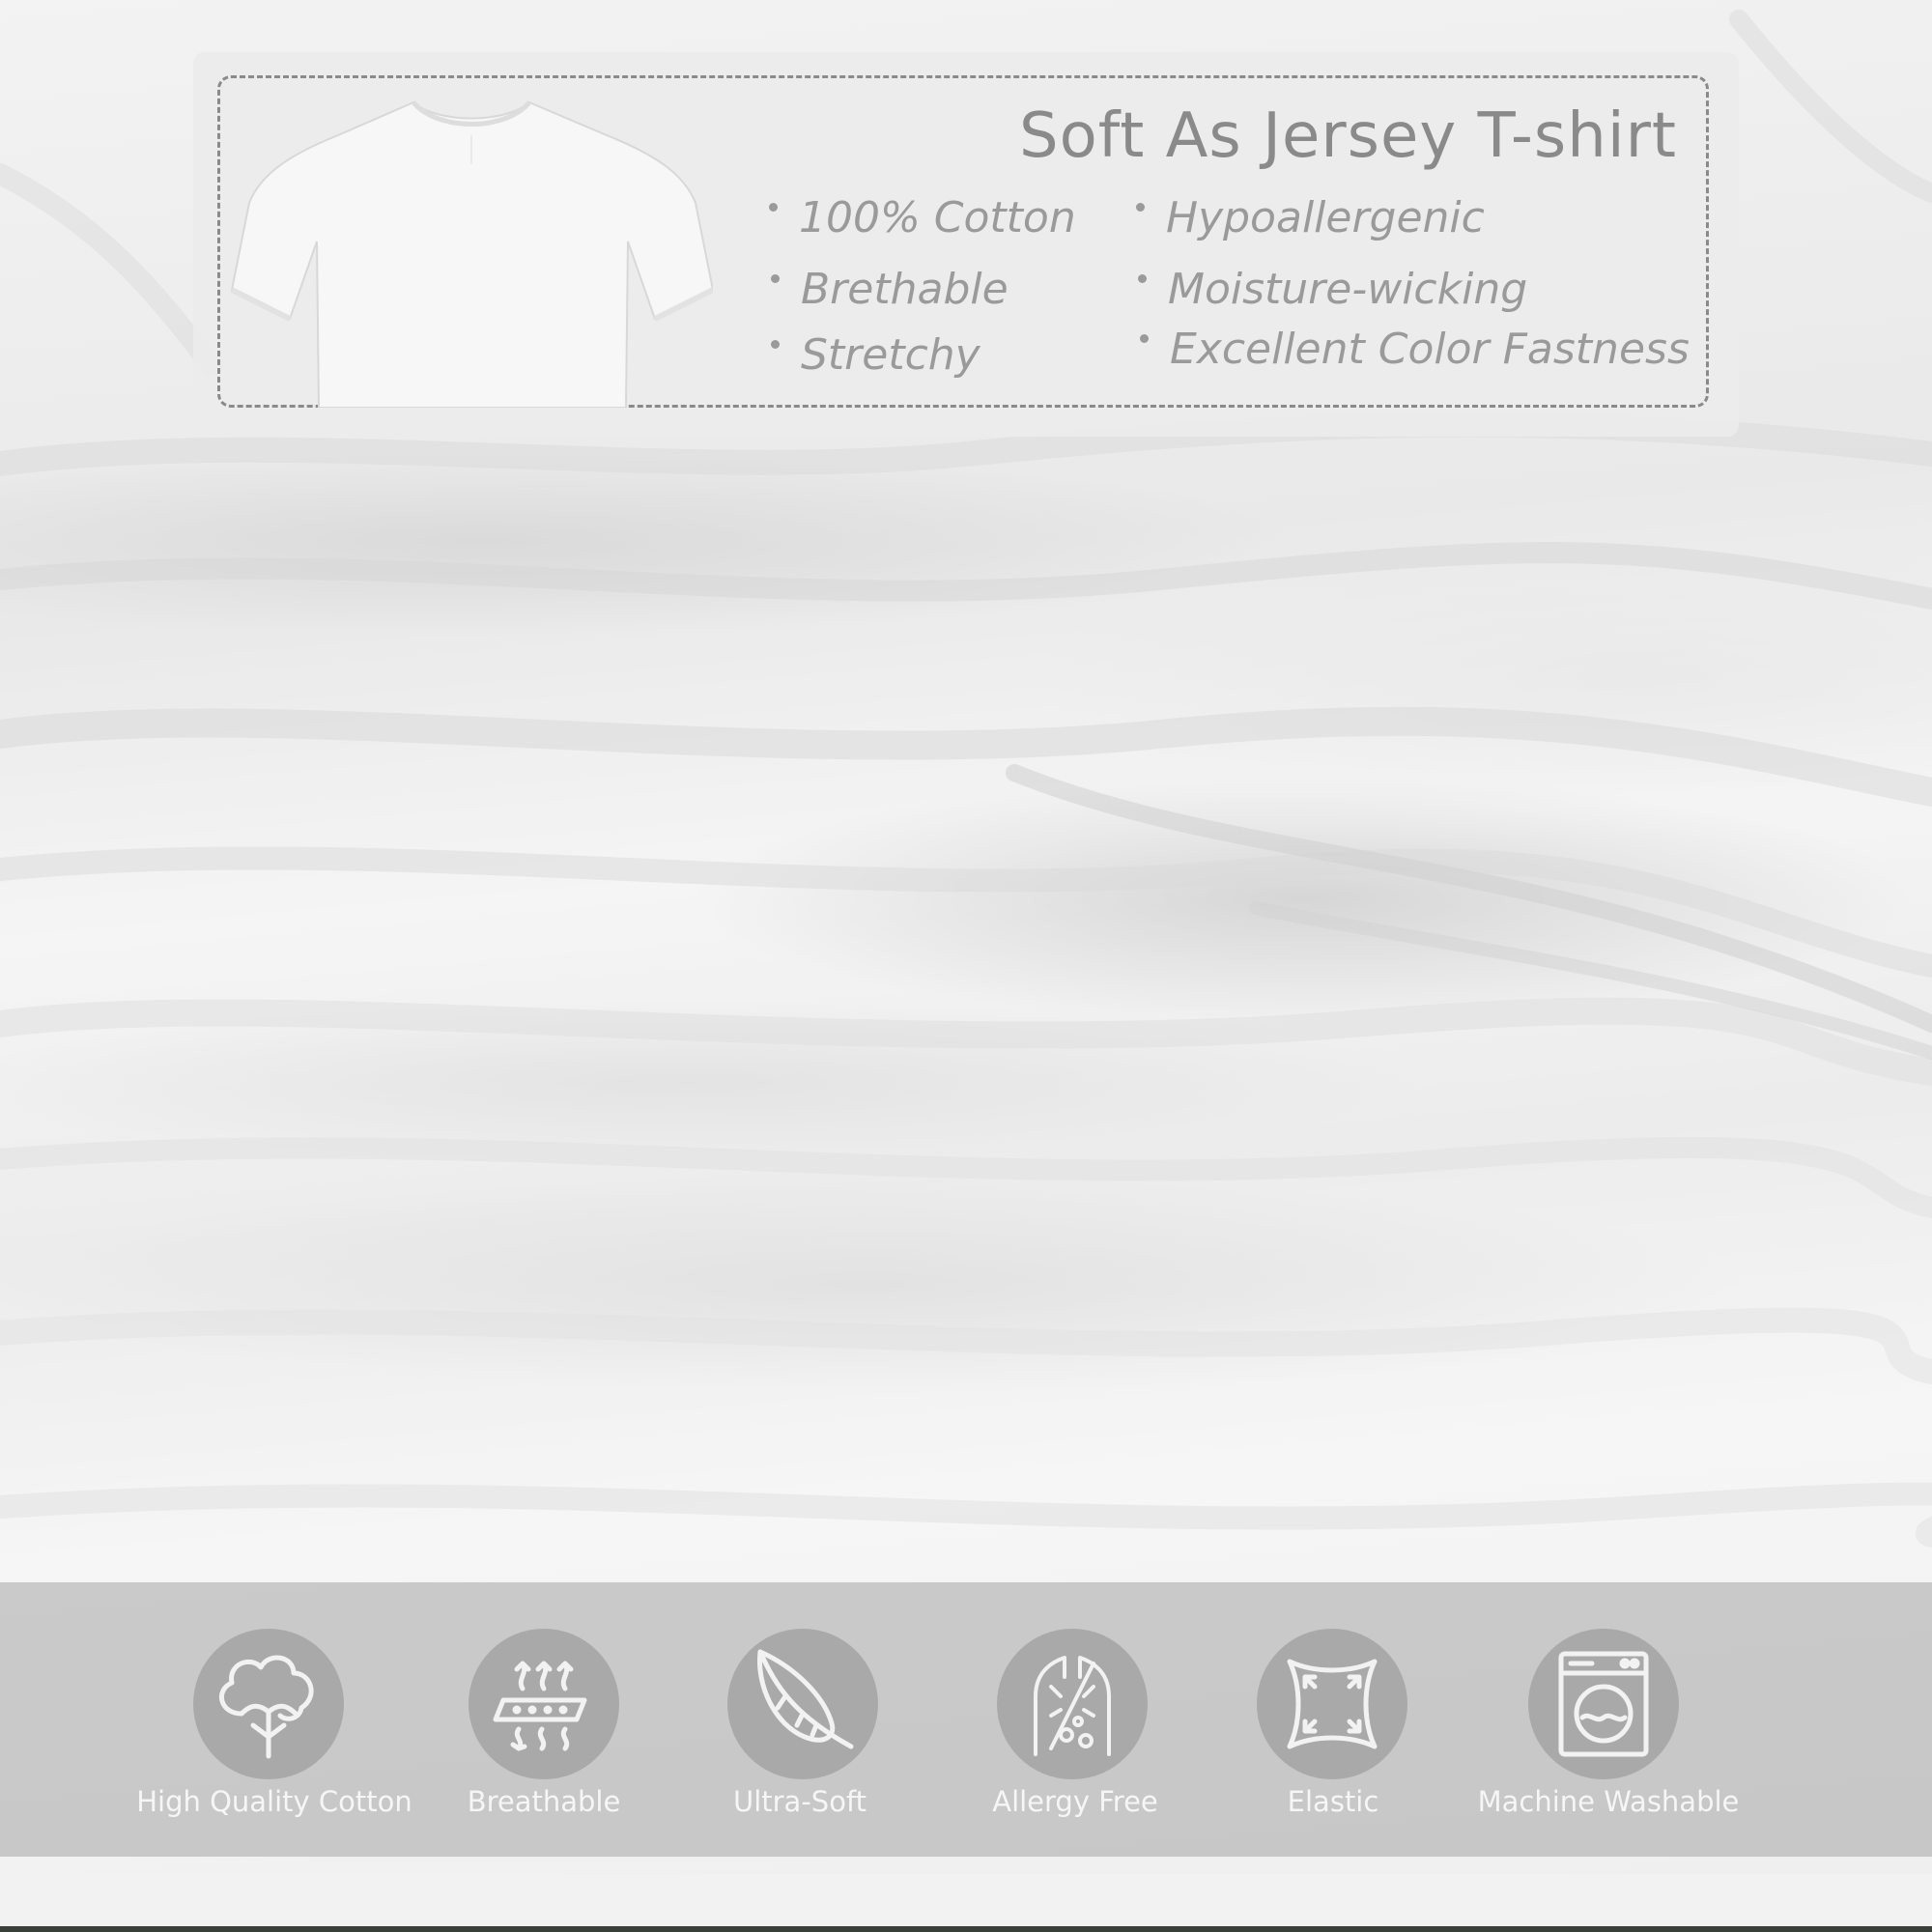  I want to click on badge-label: Machine Washable, so click(1608, 1801).